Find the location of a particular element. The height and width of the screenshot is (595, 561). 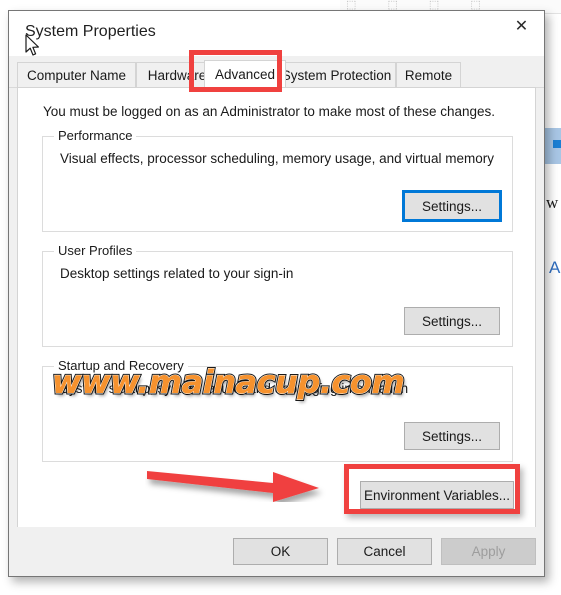

button-label: Cancel is located at coordinates (384, 551).